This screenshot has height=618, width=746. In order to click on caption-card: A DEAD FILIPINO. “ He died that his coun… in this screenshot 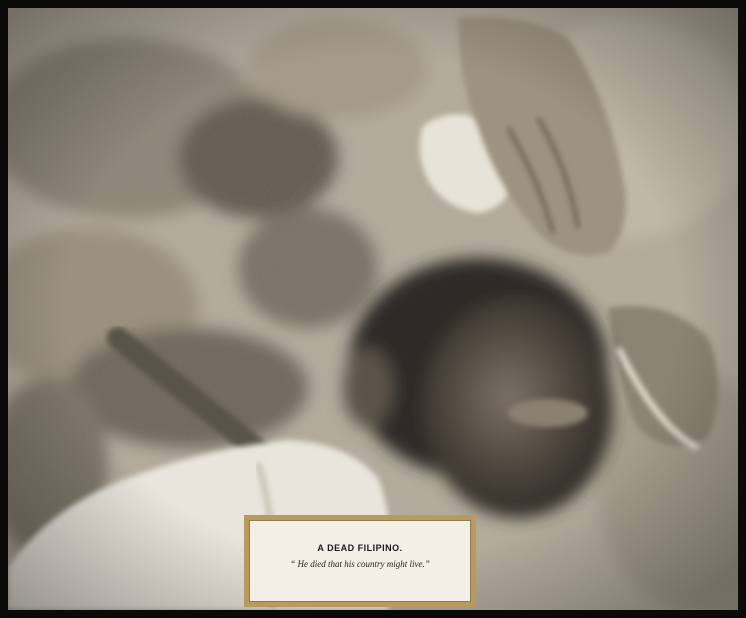, I will do `click(360, 561)`.